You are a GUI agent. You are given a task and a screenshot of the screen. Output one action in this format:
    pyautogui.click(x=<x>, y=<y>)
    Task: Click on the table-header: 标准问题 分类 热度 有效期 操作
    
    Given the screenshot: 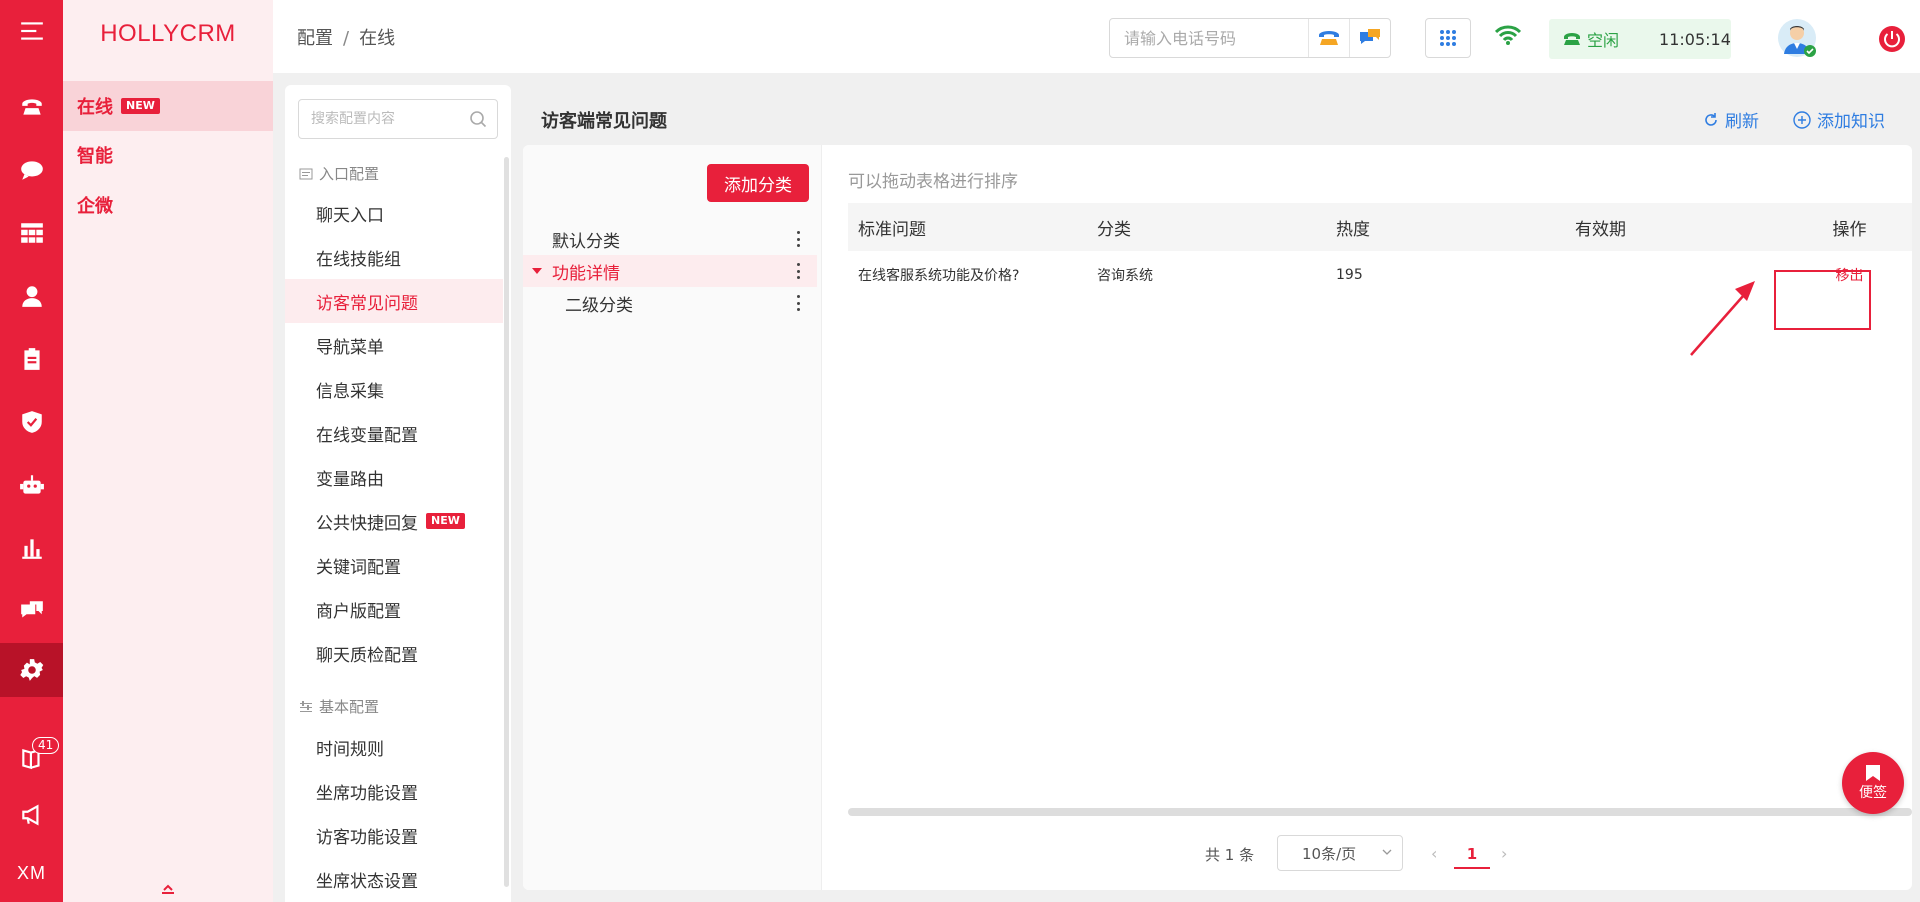 What is the action you would take?
    pyautogui.click(x=1380, y=227)
    